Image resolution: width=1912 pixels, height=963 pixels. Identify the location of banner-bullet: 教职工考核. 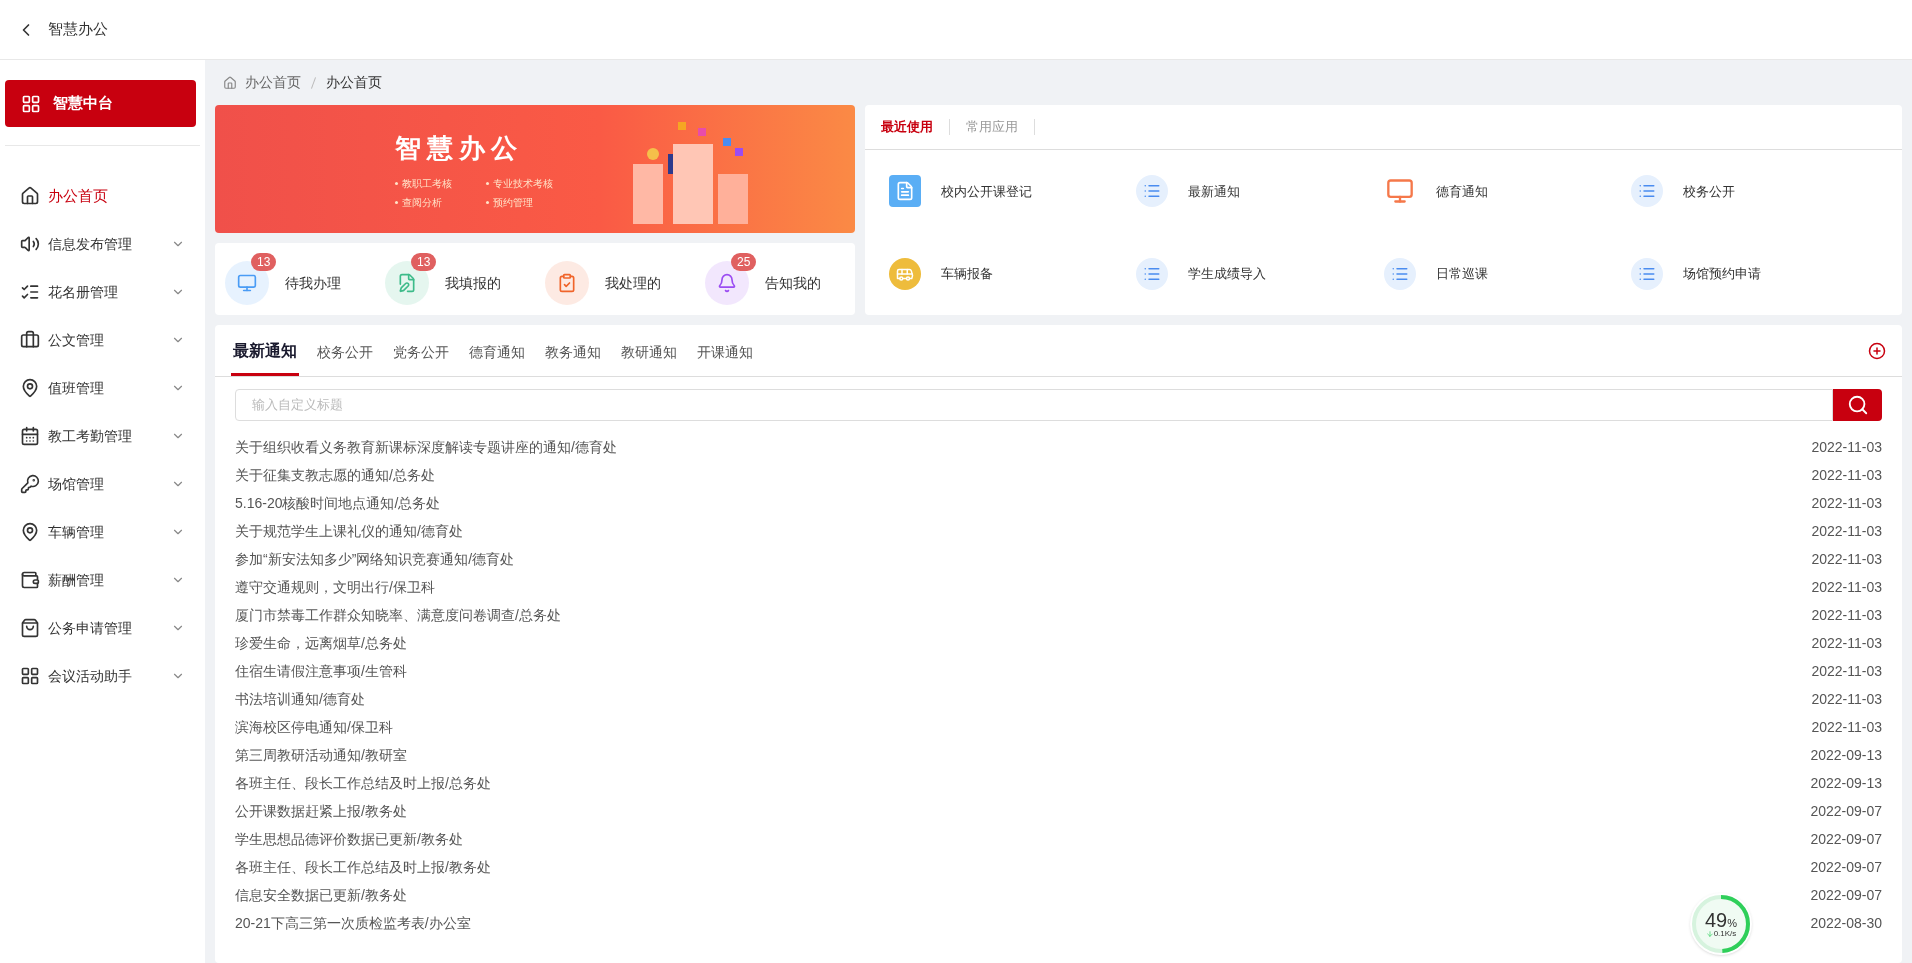
(427, 183).